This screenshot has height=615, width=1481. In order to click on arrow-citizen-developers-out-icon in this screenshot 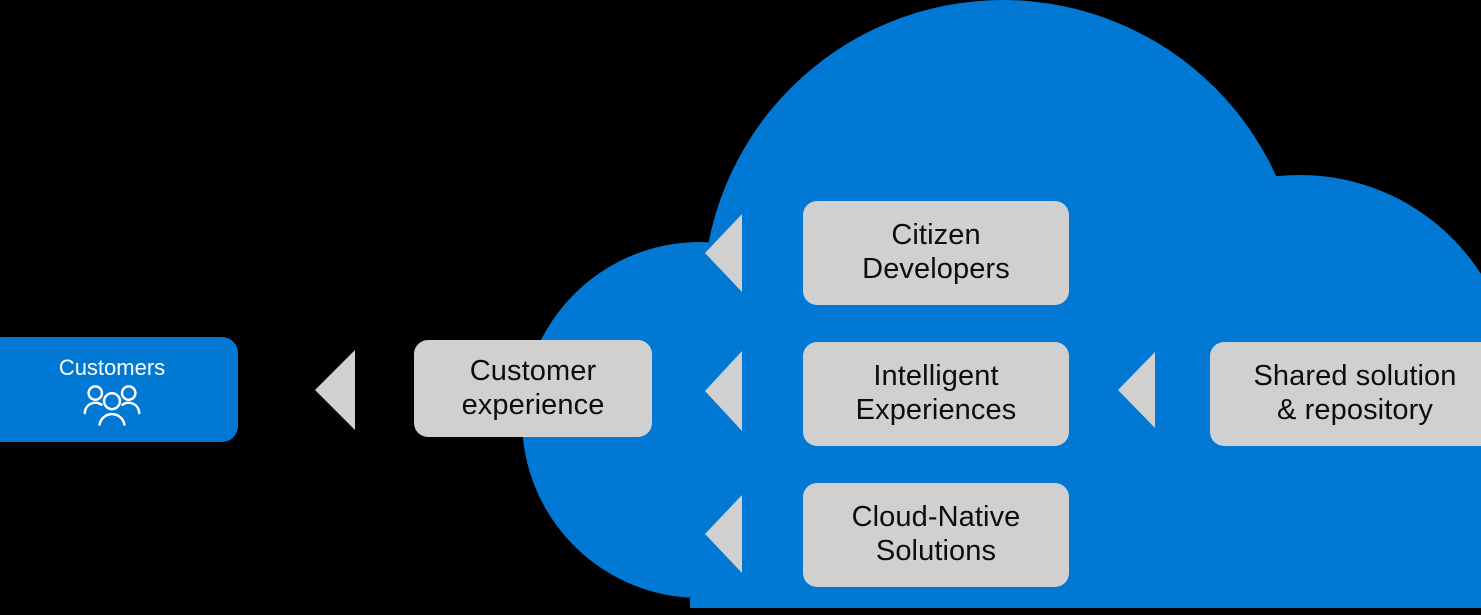, I will do `click(723, 253)`.